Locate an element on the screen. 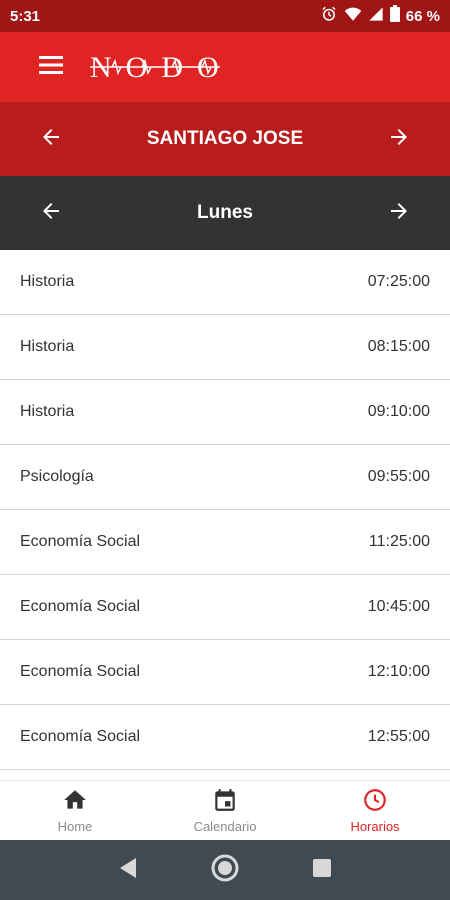  system-back-button is located at coordinates (128, 870).